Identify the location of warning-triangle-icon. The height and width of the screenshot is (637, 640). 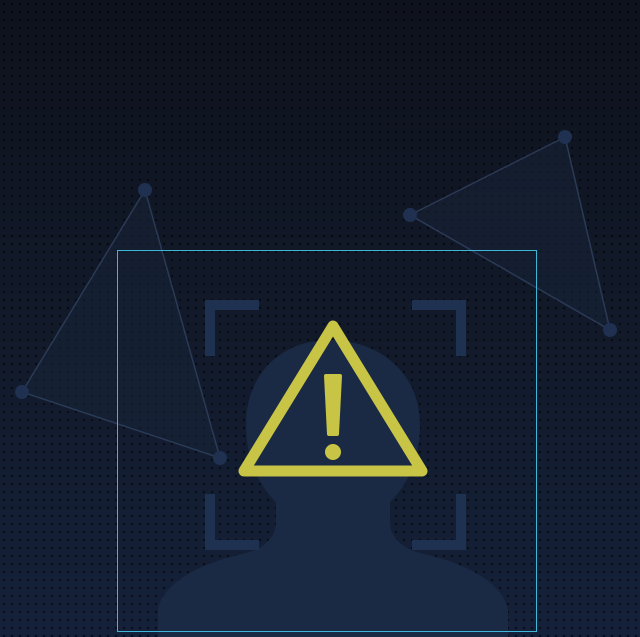
(333, 398).